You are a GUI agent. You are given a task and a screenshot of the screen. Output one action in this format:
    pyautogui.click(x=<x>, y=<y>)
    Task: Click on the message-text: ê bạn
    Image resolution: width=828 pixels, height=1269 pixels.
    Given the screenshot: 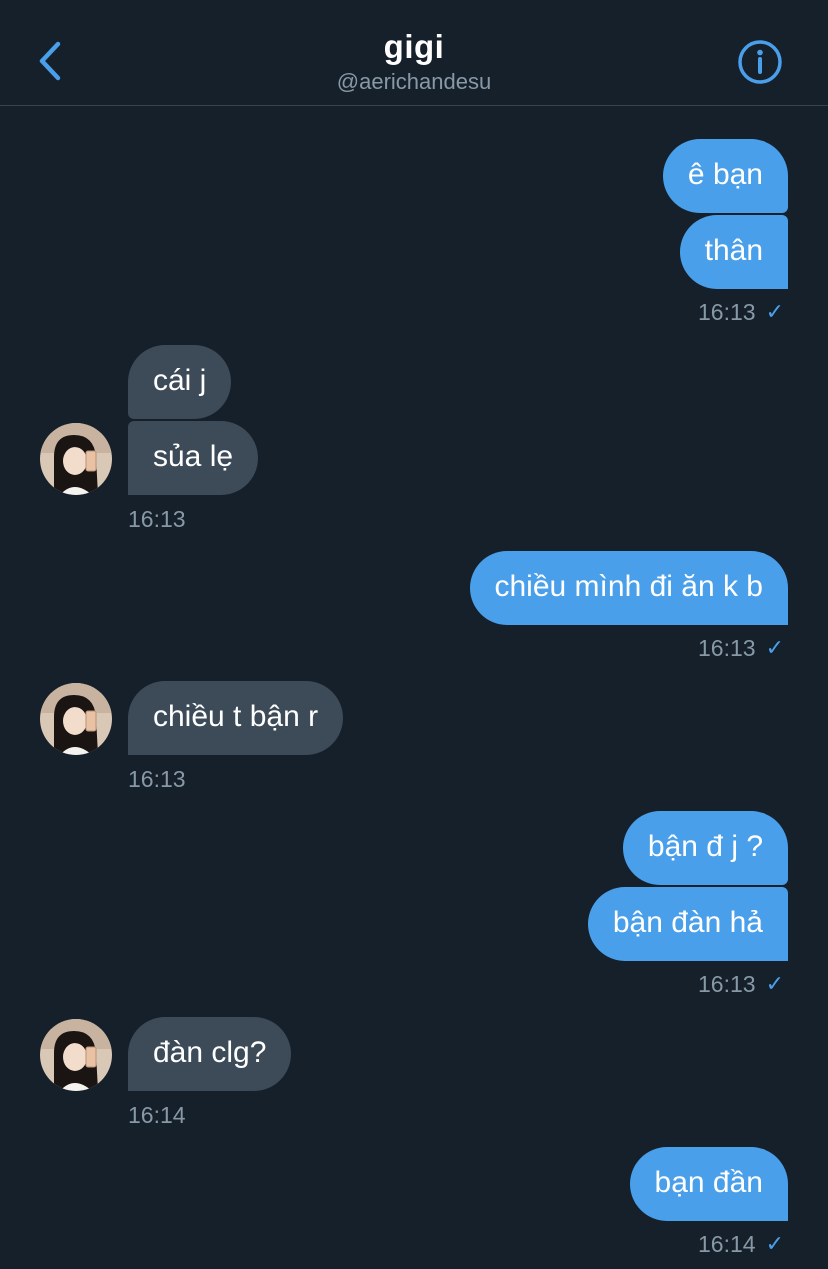 What is the action you would take?
    pyautogui.click(x=725, y=174)
    